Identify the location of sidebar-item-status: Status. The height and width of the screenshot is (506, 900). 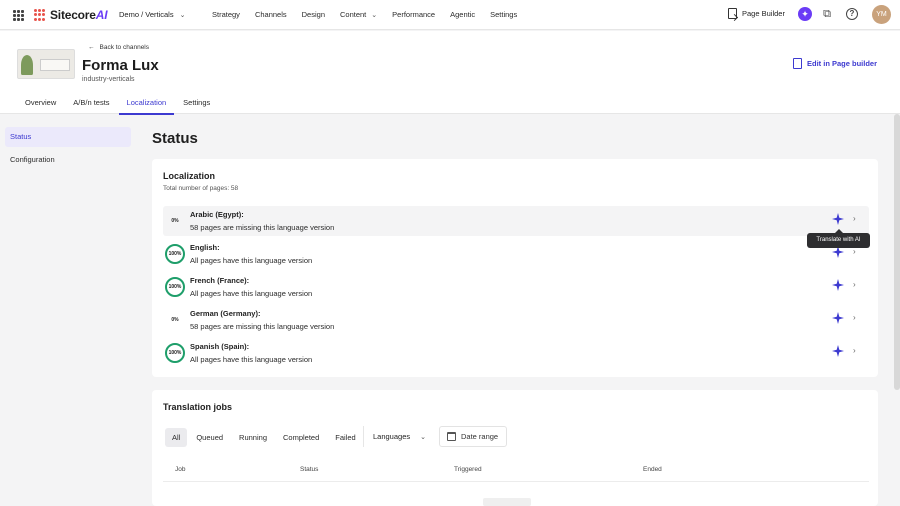
(68, 137).